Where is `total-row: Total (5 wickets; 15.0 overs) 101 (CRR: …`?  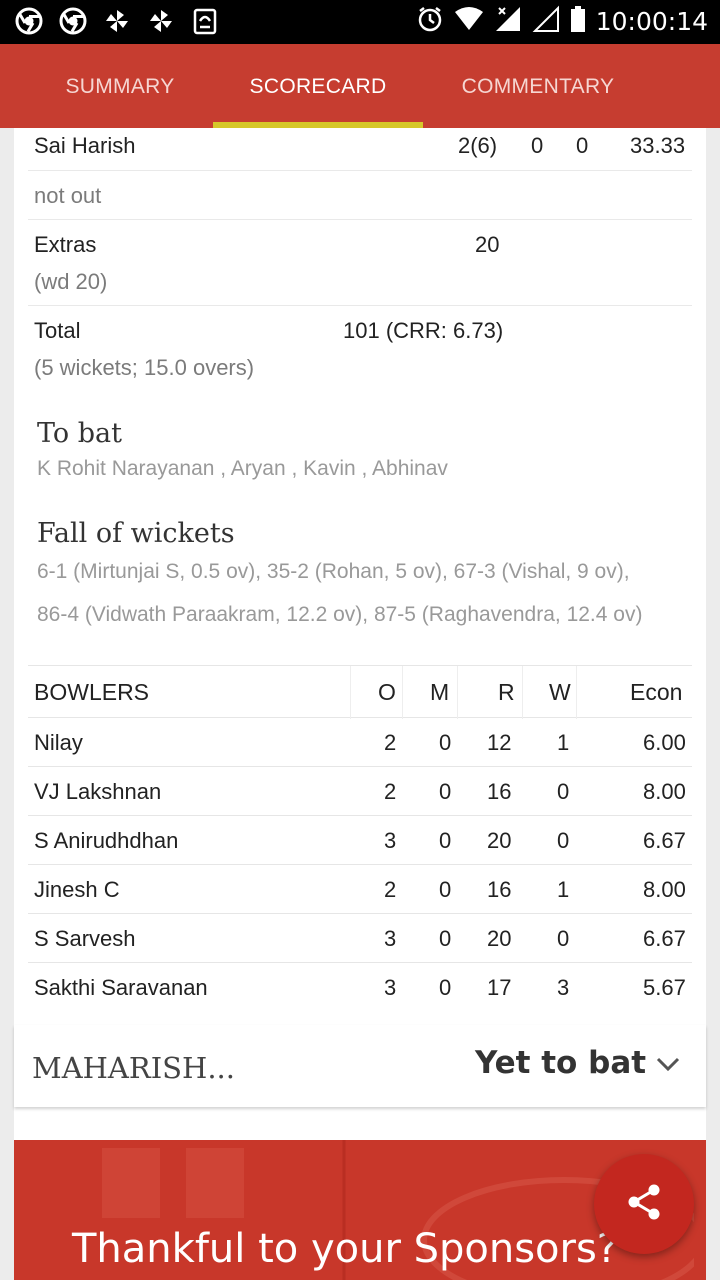
total-row: Total (5 wickets; 15.0 overs) 101 (CRR: … is located at coordinates (360, 348).